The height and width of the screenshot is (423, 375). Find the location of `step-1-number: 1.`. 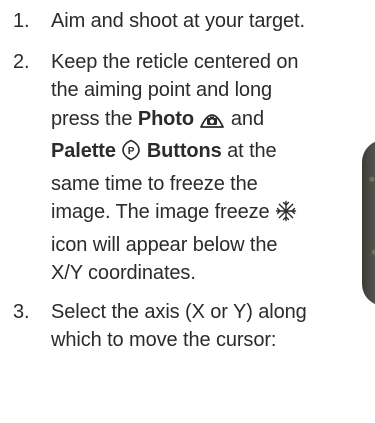

step-1-number: 1. is located at coordinates (21, 21).